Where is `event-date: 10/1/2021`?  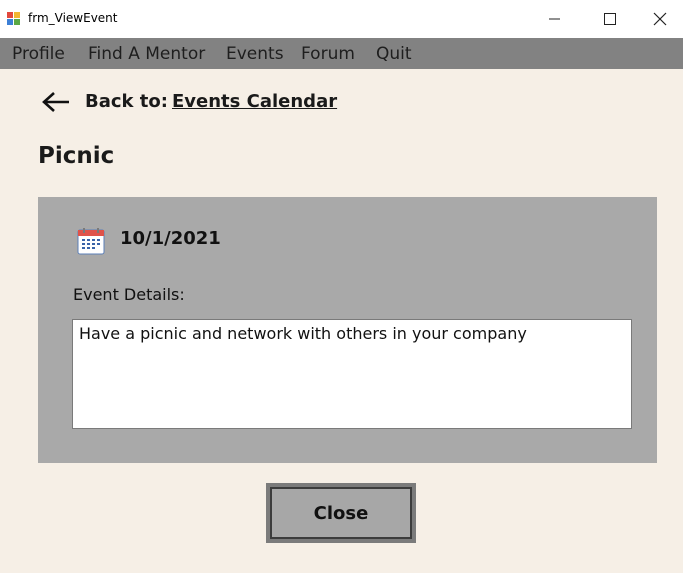 event-date: 10/1/2021 is located at coordinates (170, 238).